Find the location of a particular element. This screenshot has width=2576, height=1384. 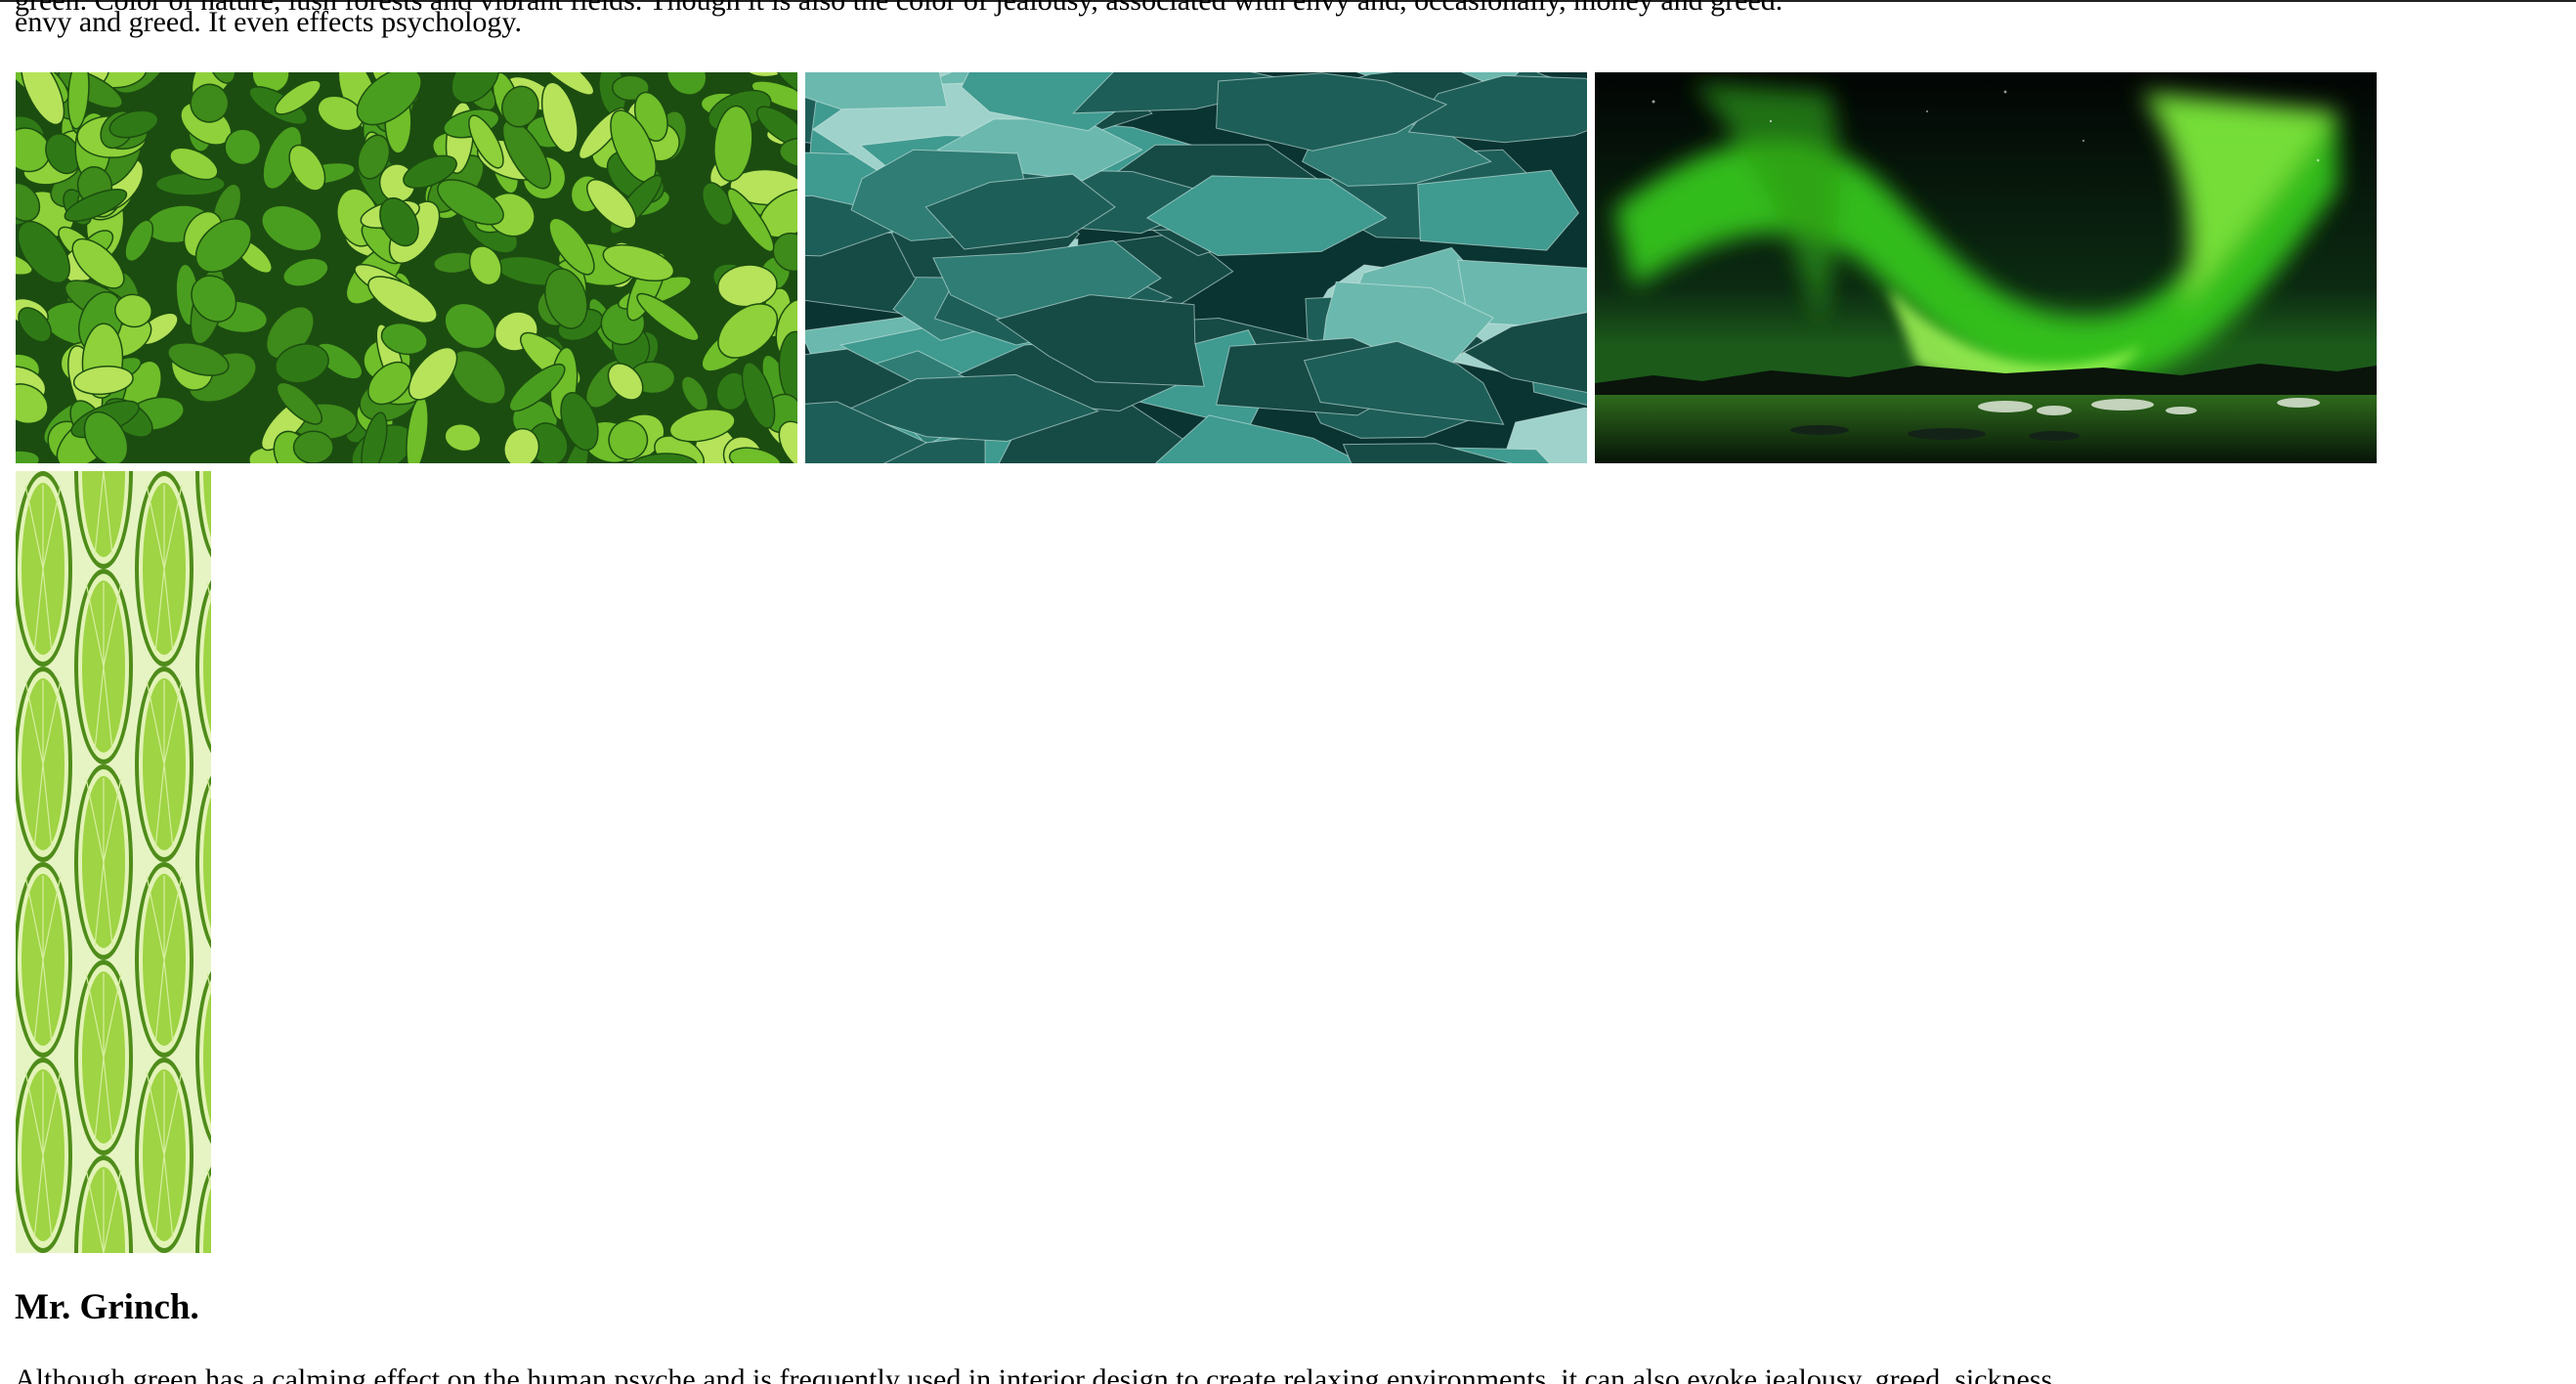

glass-rocks-illustration is located at coordinates (1196, 267).